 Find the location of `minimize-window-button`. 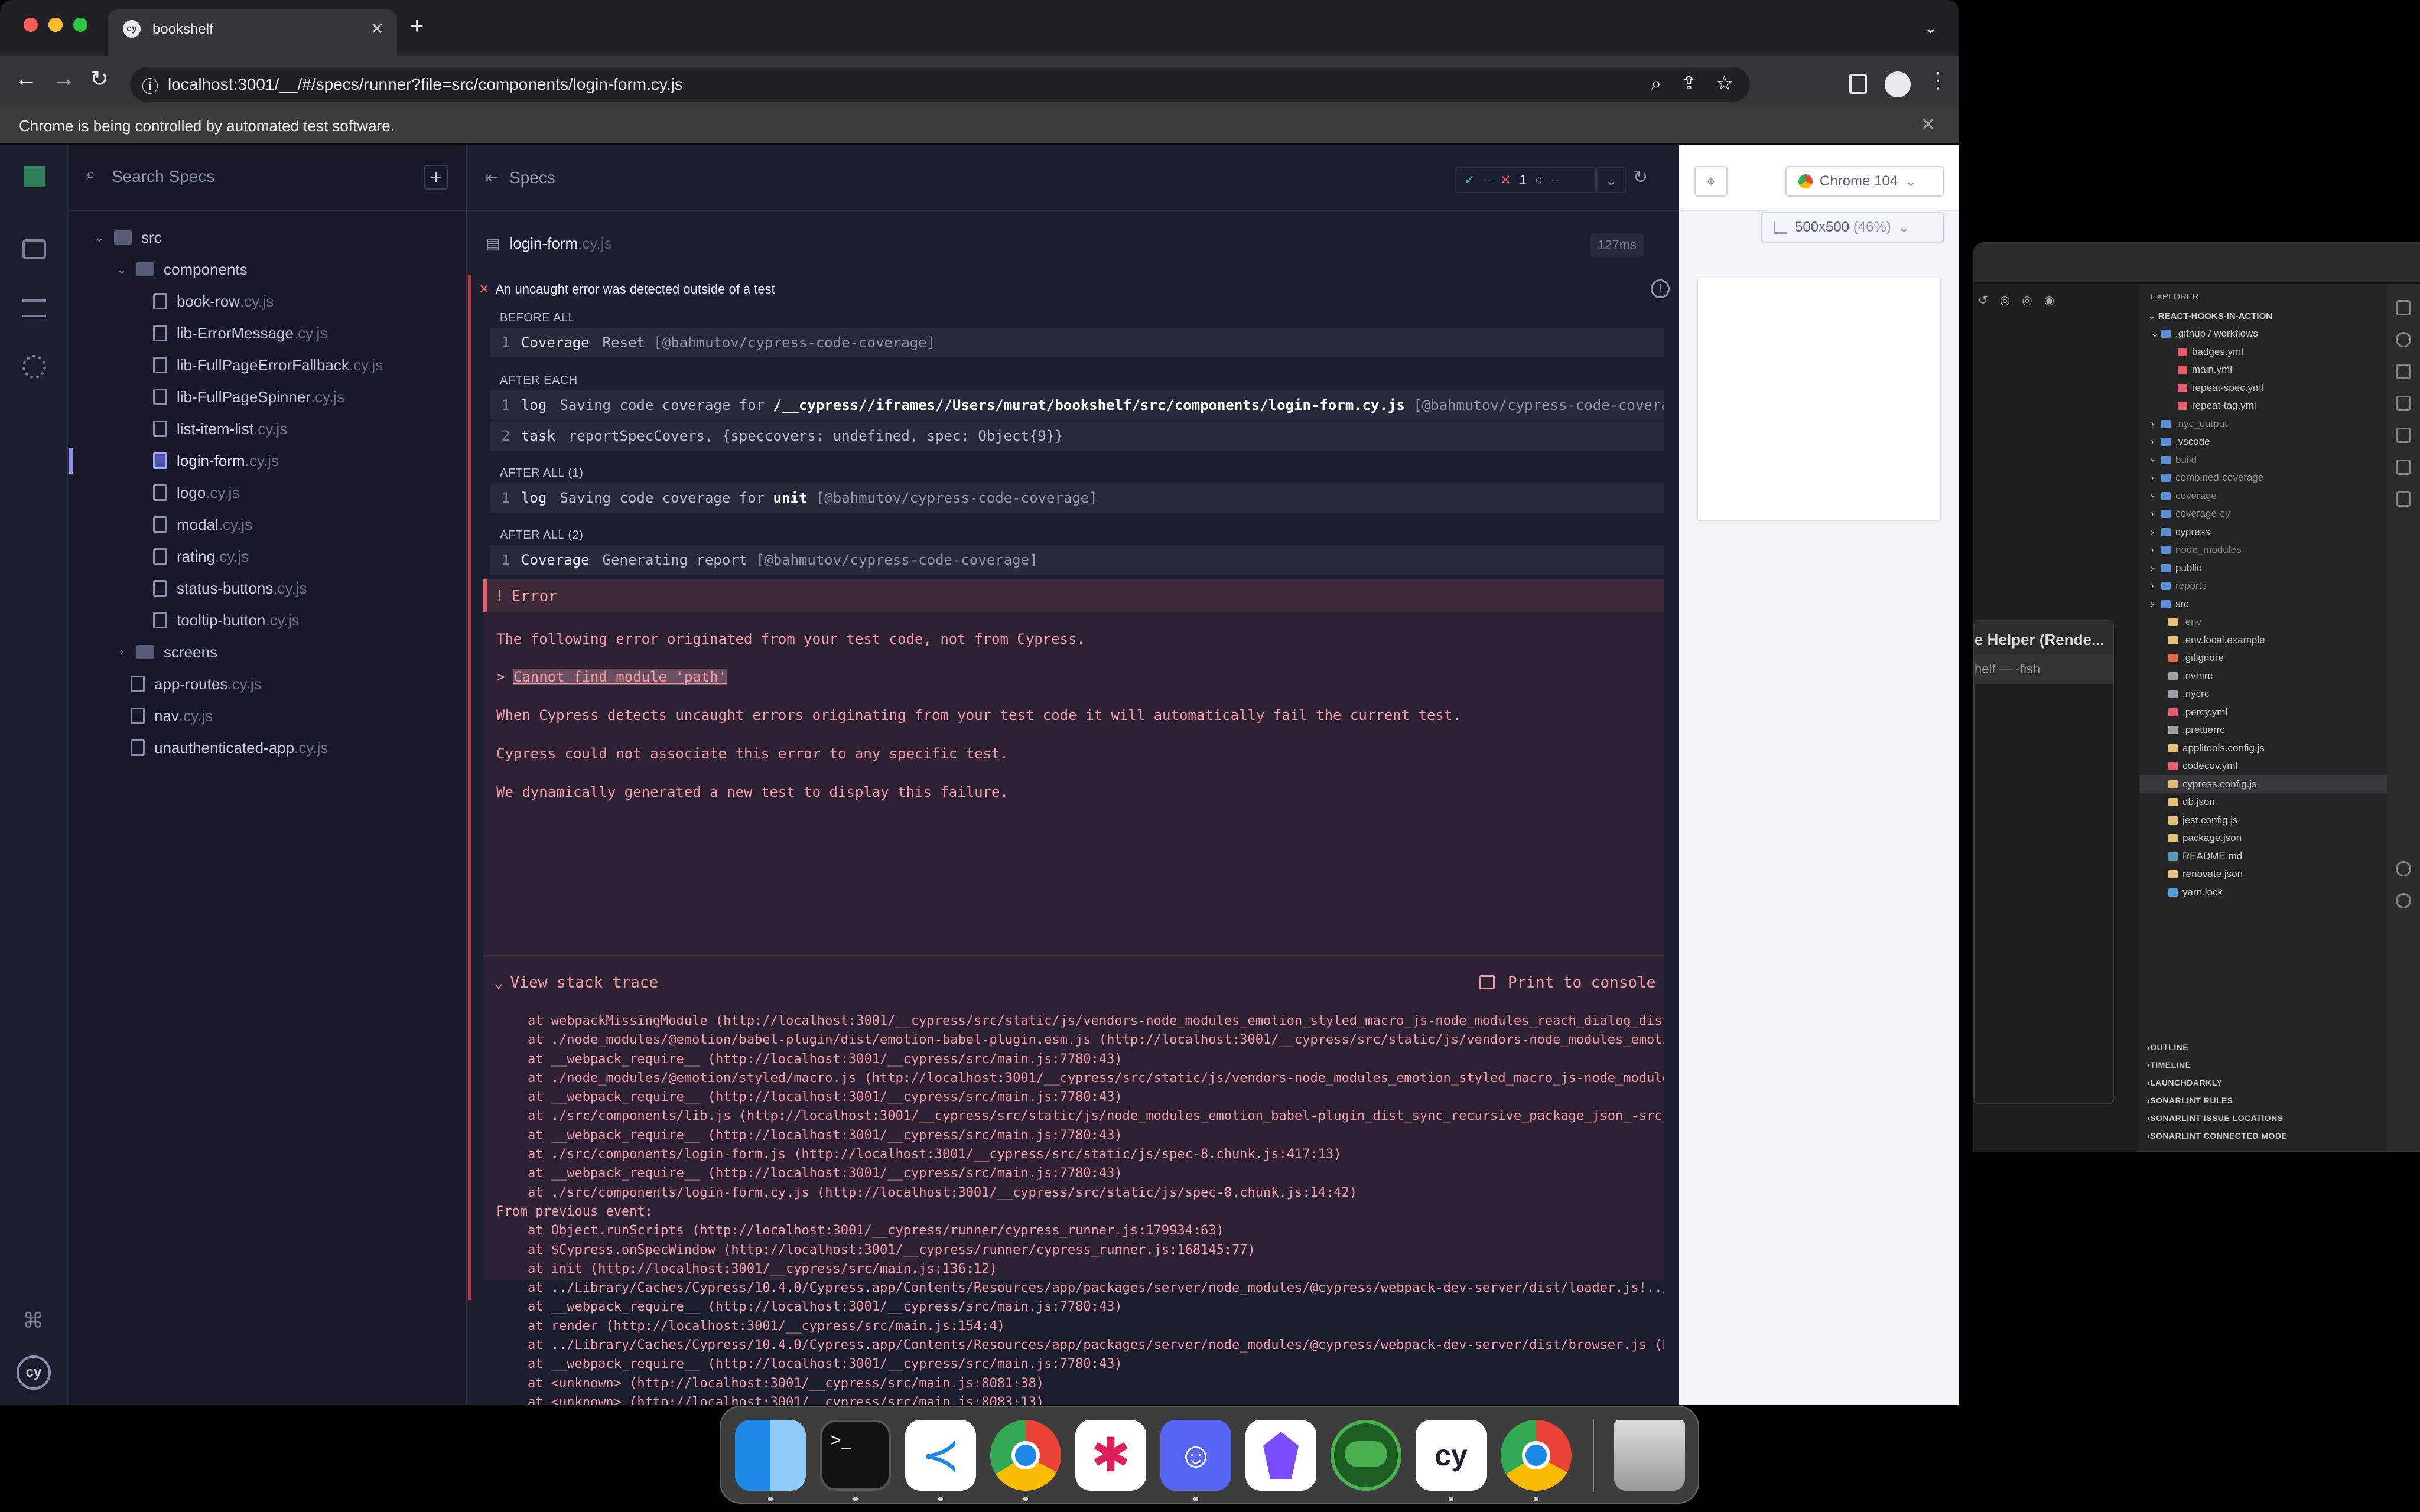

minimize-window-button is located at coordinates (55, 25).